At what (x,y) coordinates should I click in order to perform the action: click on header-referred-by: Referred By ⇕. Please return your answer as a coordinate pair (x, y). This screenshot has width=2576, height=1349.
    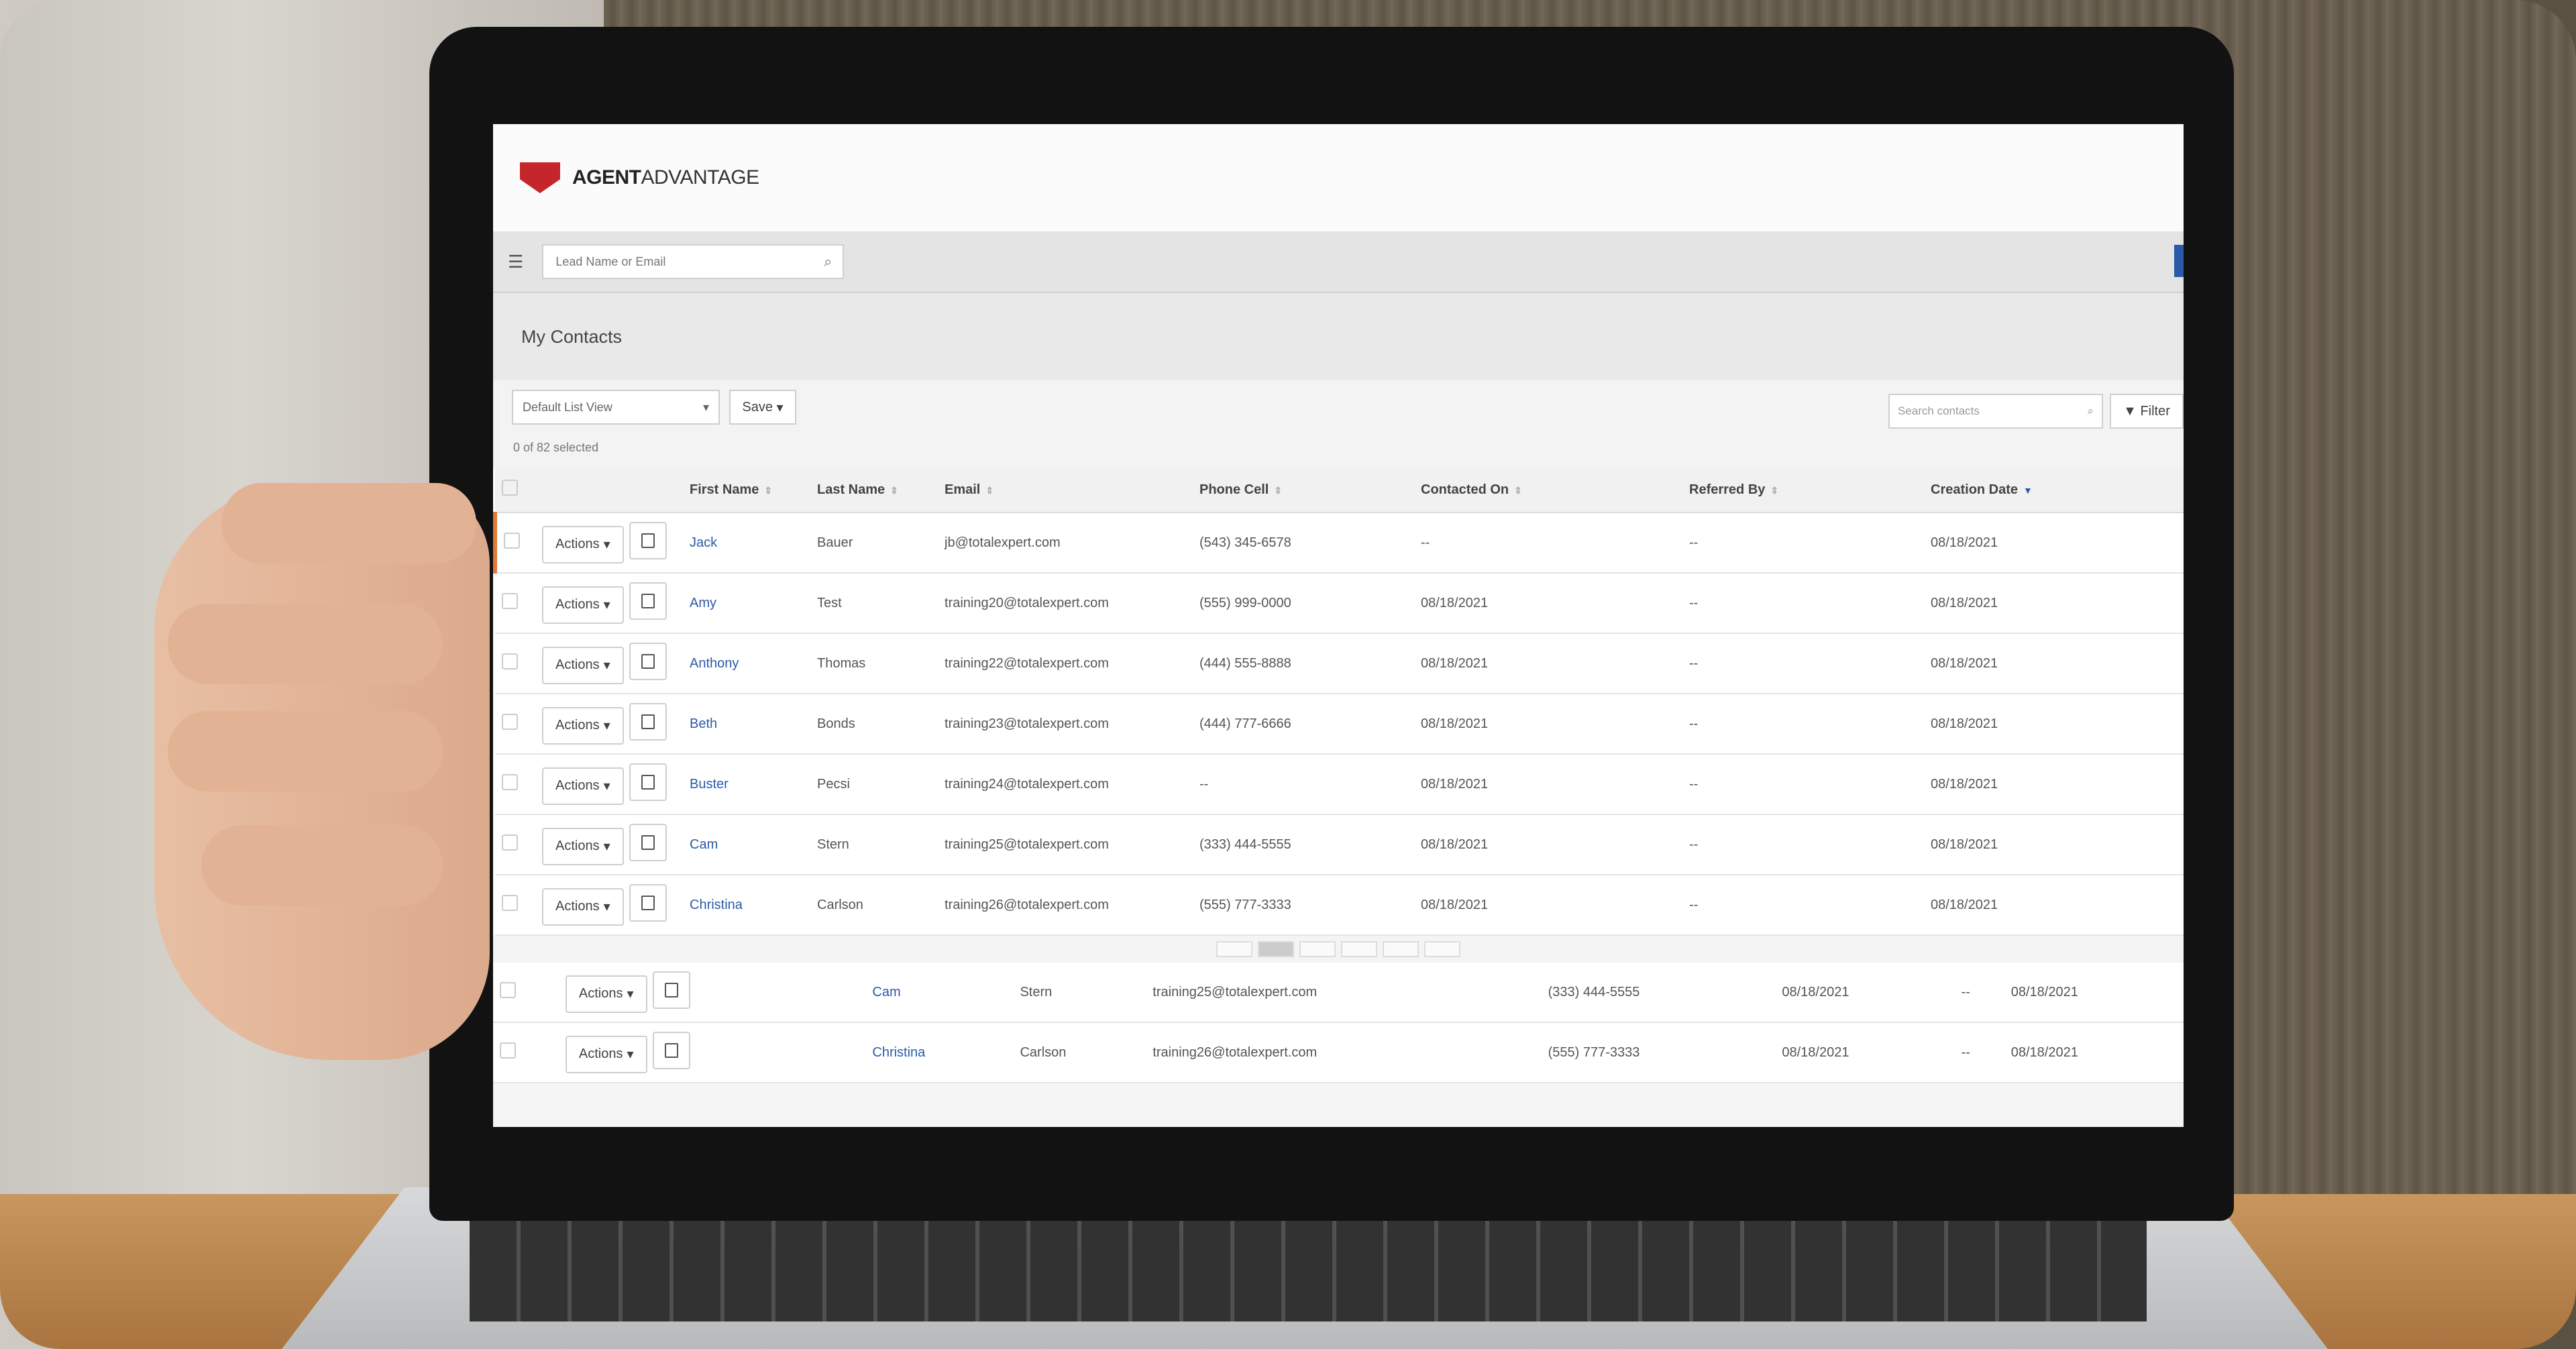
    Looking at the image, I should click on (1803, 490).